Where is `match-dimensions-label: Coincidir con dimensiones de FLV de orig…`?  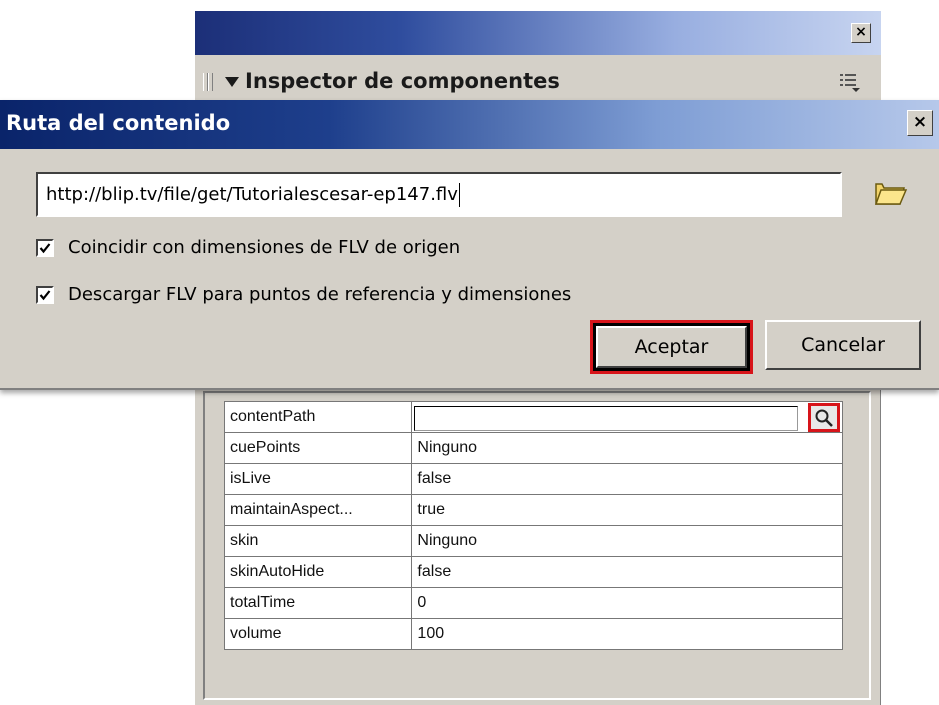
match-dimensions-label: Coincidir con dimensiones de FLV de orig… is located at coordinates (264, 247).